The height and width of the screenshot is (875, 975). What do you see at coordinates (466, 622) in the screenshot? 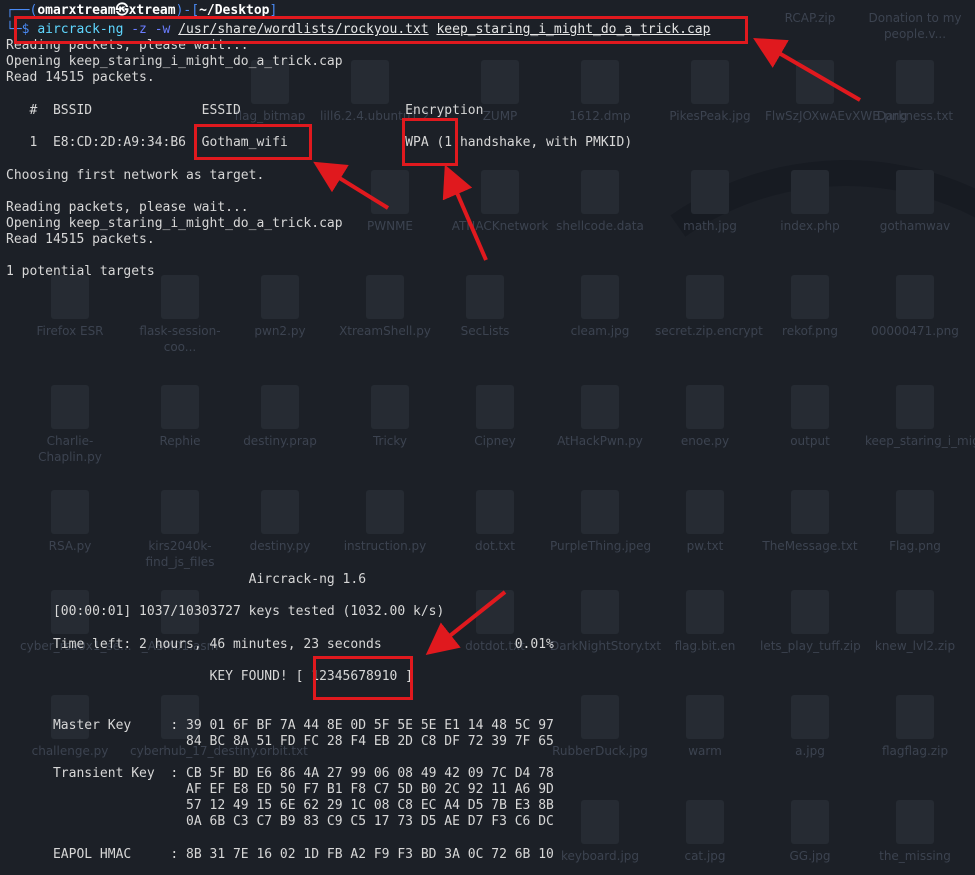
I see `arrow-to-key` at bounding box center [466, 622].